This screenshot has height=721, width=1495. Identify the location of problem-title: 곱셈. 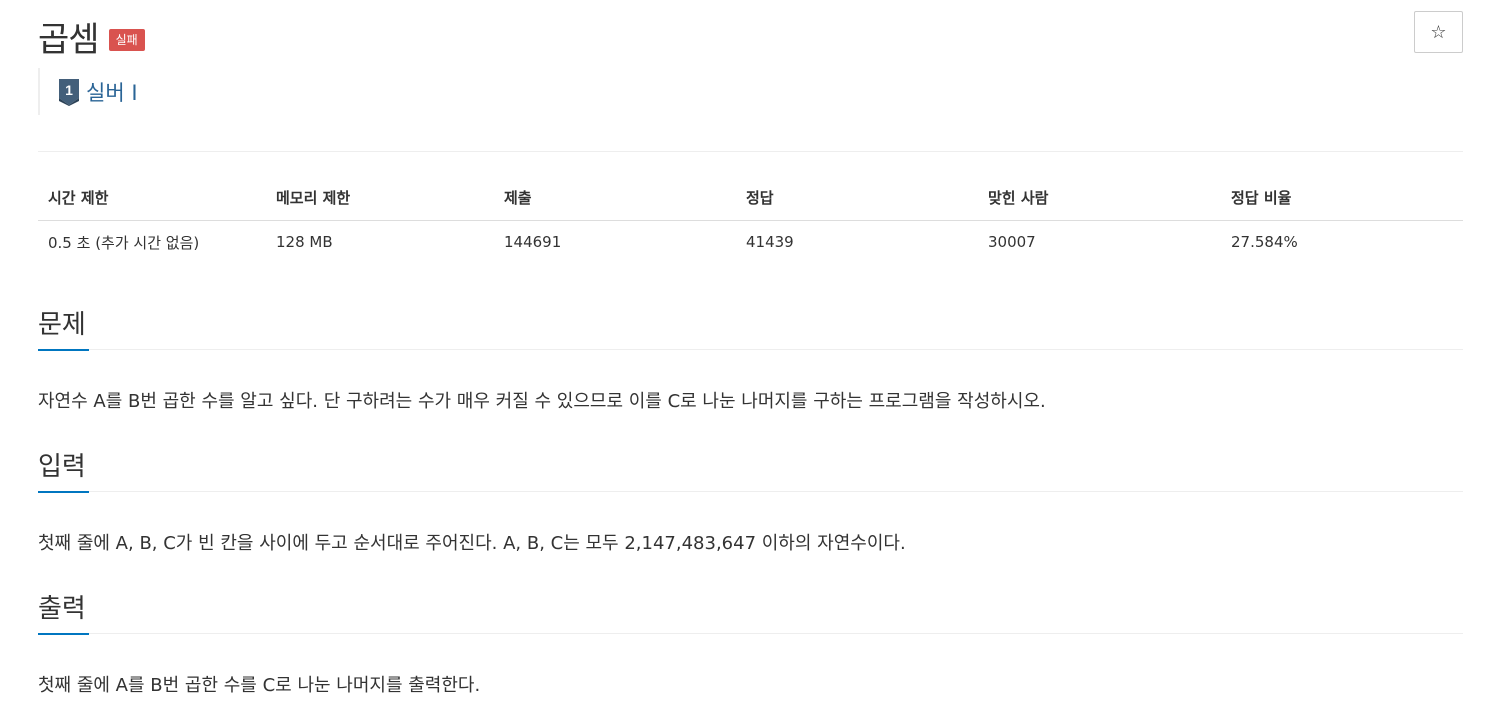
(69, 40).